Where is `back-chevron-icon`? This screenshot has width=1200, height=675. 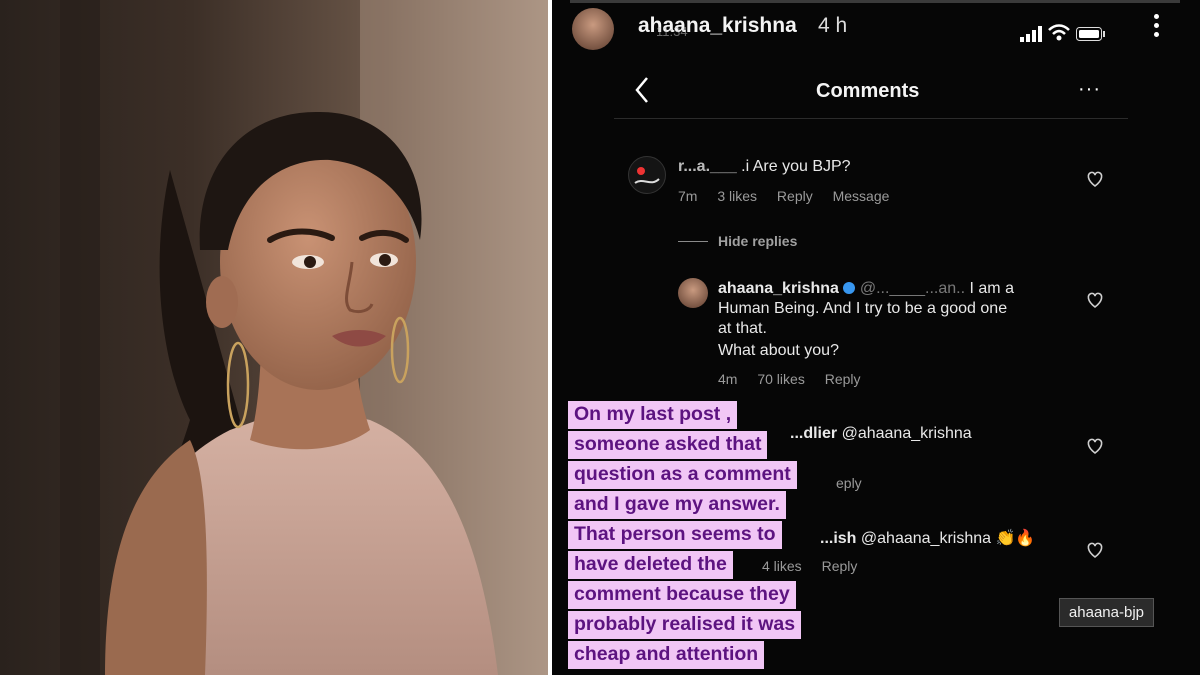
back-chevron-icon is located at coordinates (642, 90).